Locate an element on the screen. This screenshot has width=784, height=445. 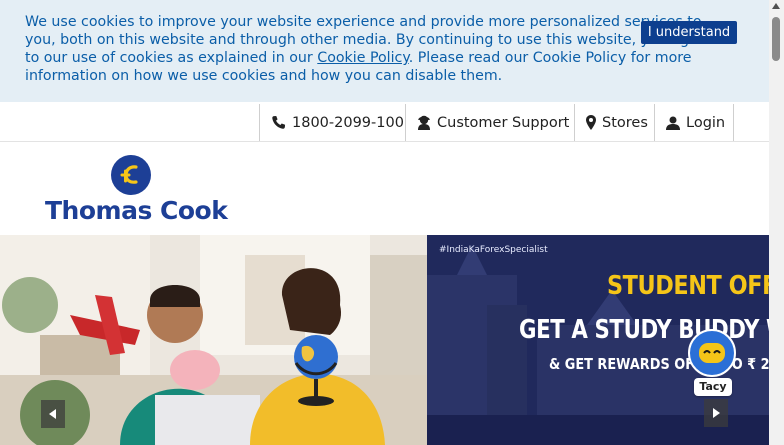
chevron-left-icon is located at coordinates (52, 414).